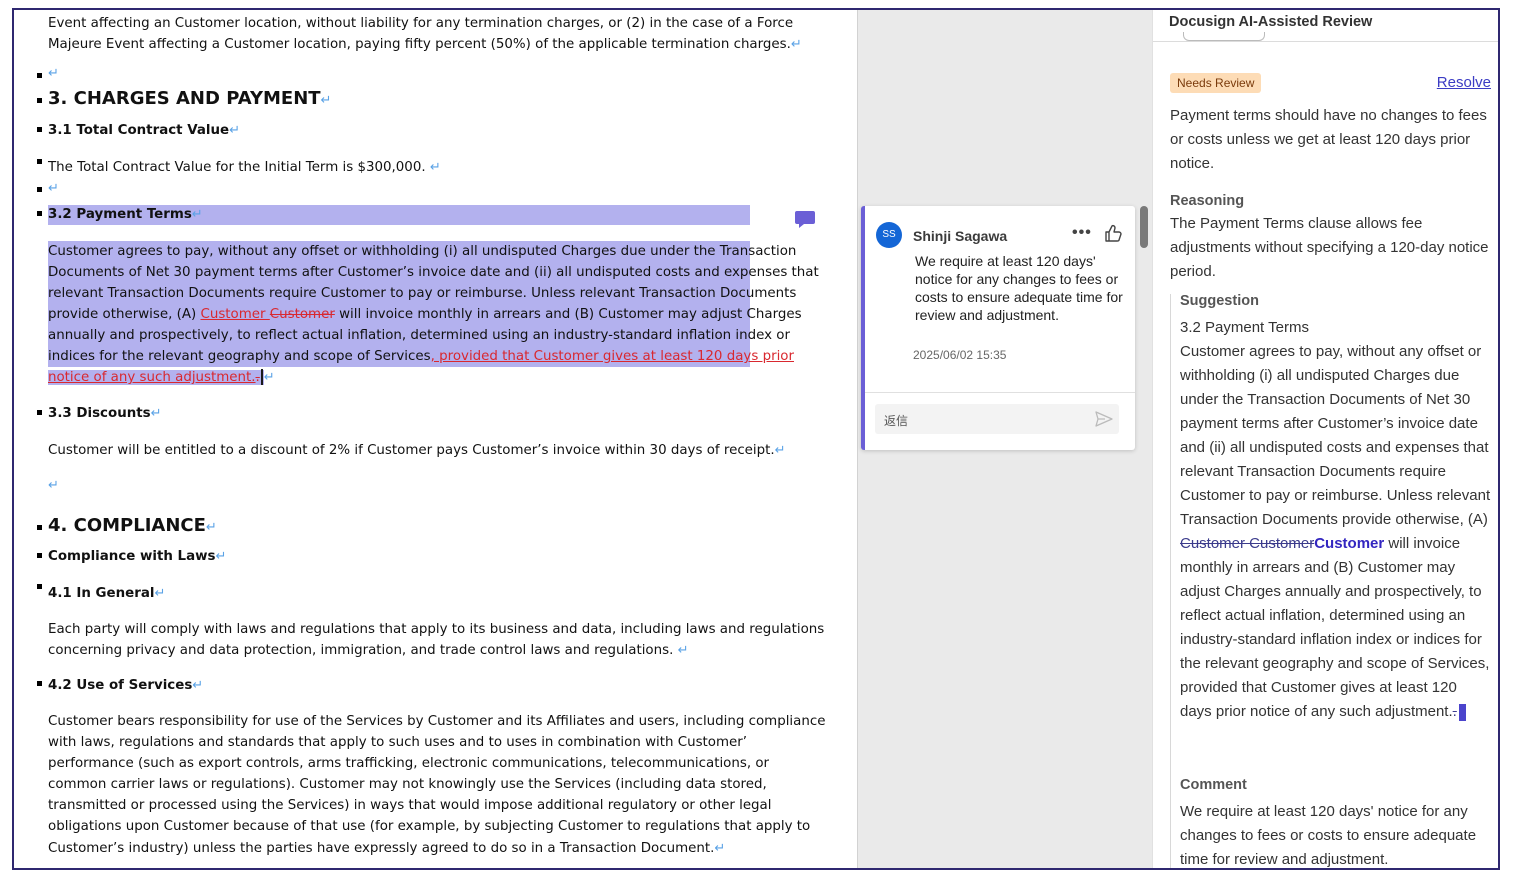 The width and height of the screenshot is (1515, 882). Describe the element at coordinates (1247, 543) in the screenshot. I see `suggested-deletion: Customer Customer` at that location.